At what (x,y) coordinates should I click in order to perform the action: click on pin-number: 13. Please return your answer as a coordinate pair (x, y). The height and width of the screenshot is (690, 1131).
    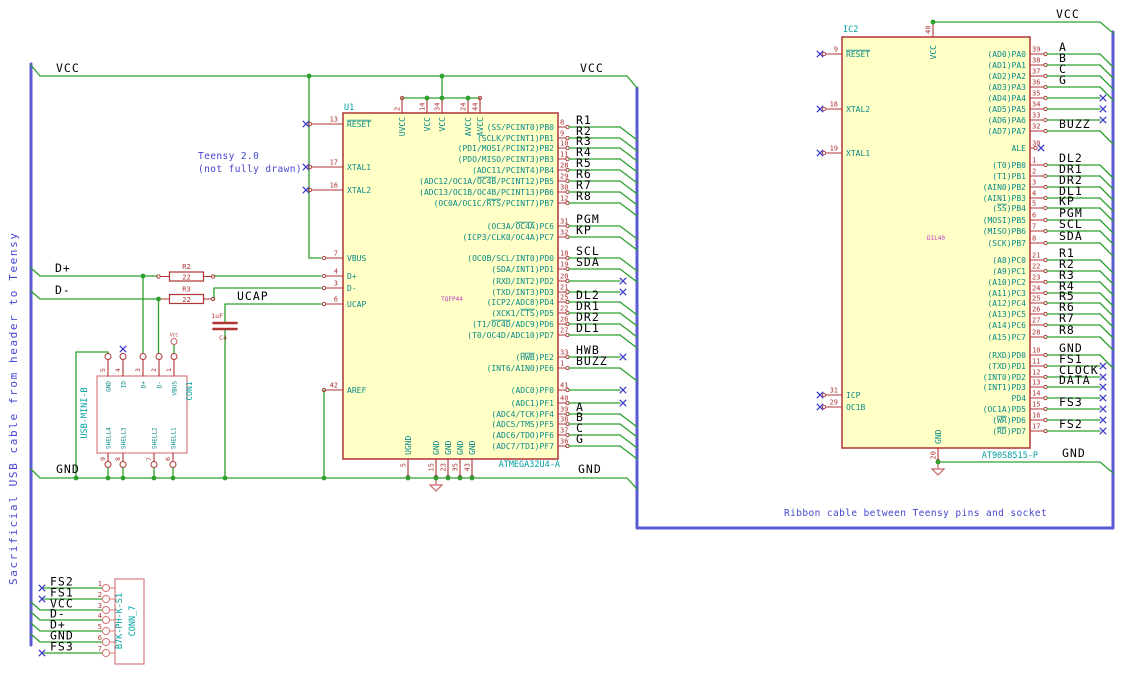
    Looking at the image, I should click on (1036, 383).